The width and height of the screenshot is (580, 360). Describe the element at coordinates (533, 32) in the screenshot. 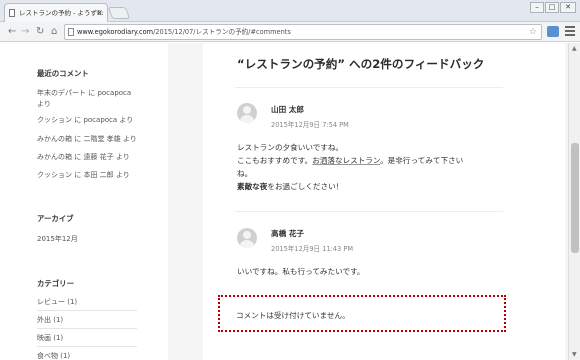

I see `bookmark-star-icon: ☆` at that location.